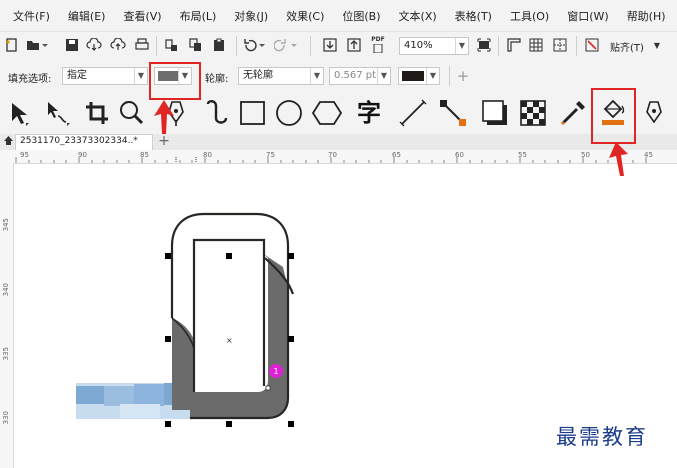  I want to click on menu-text: 文本(X), so click(418, 16).